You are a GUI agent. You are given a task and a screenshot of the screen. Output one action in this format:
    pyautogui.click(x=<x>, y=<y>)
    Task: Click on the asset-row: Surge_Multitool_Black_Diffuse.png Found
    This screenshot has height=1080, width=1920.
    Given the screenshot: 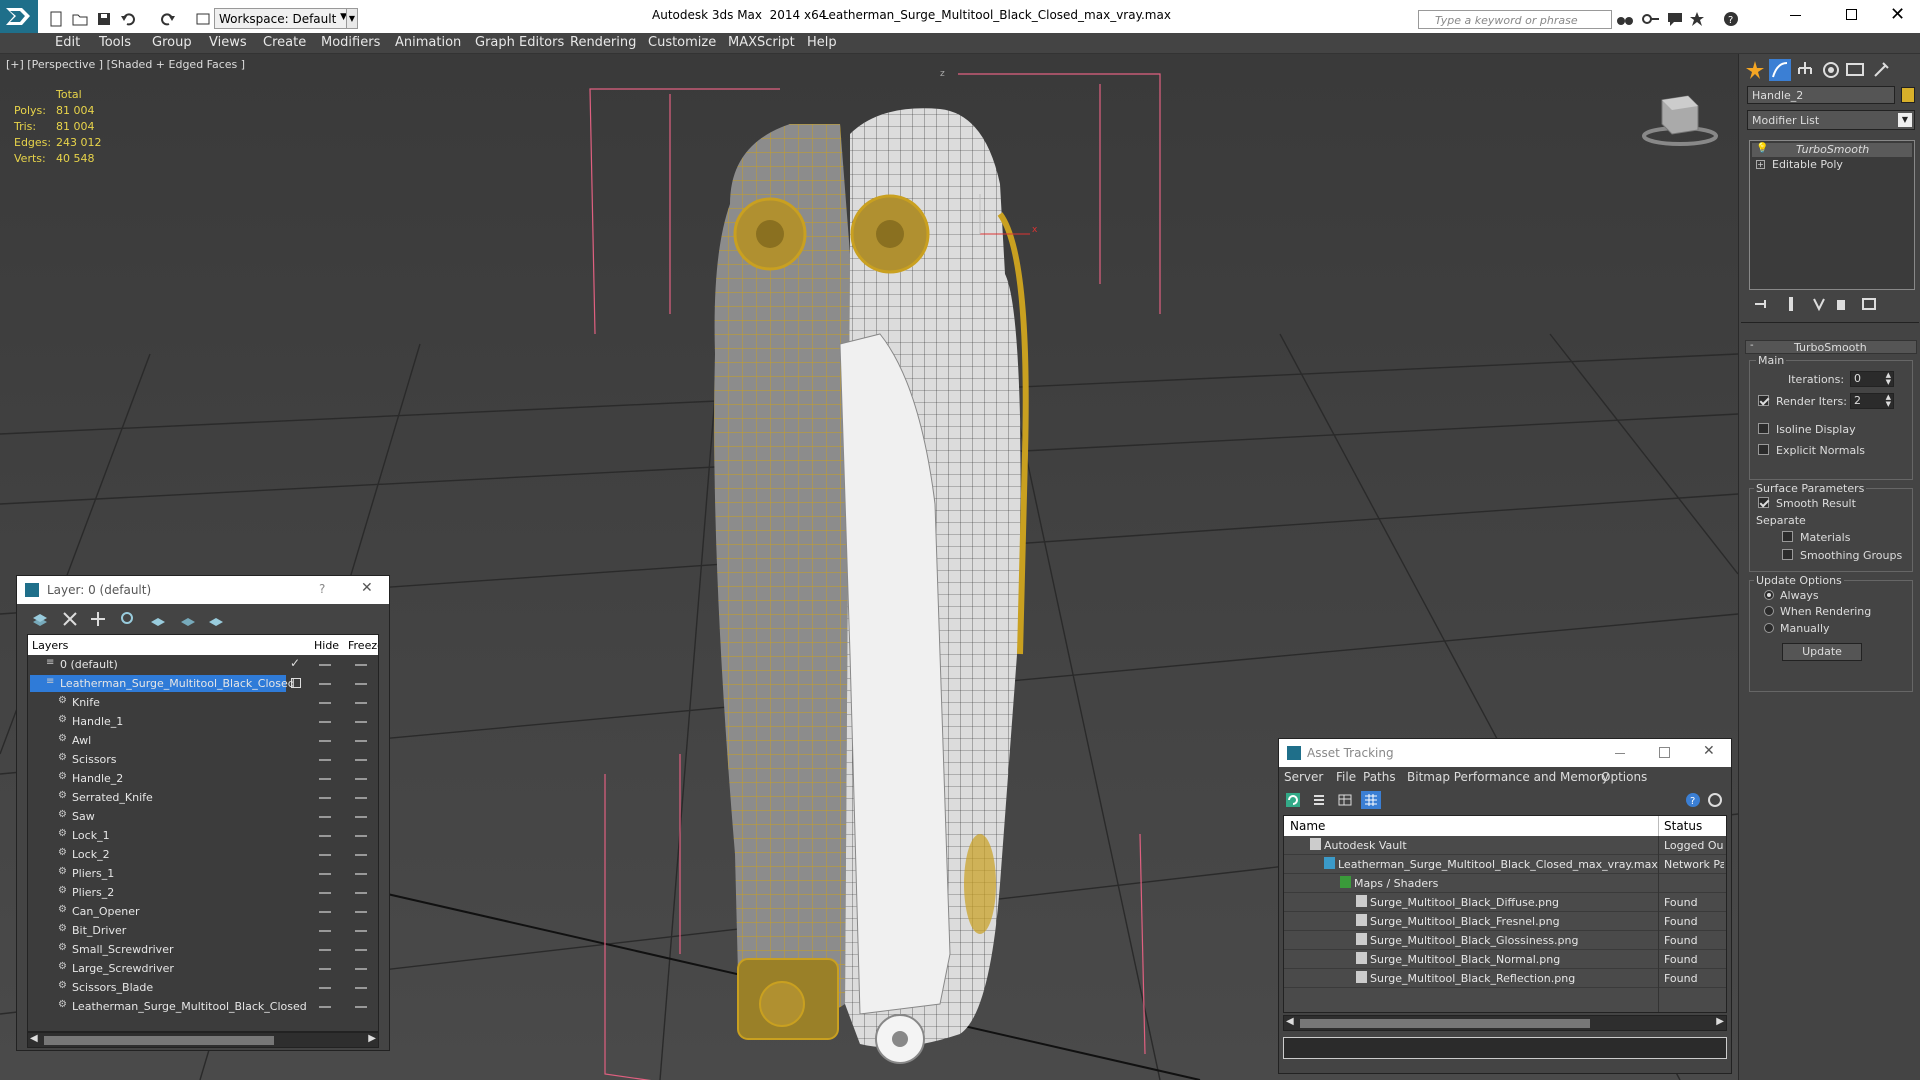 What is the action you would take?
    pyautogui.click(x=1505, y=902)
    